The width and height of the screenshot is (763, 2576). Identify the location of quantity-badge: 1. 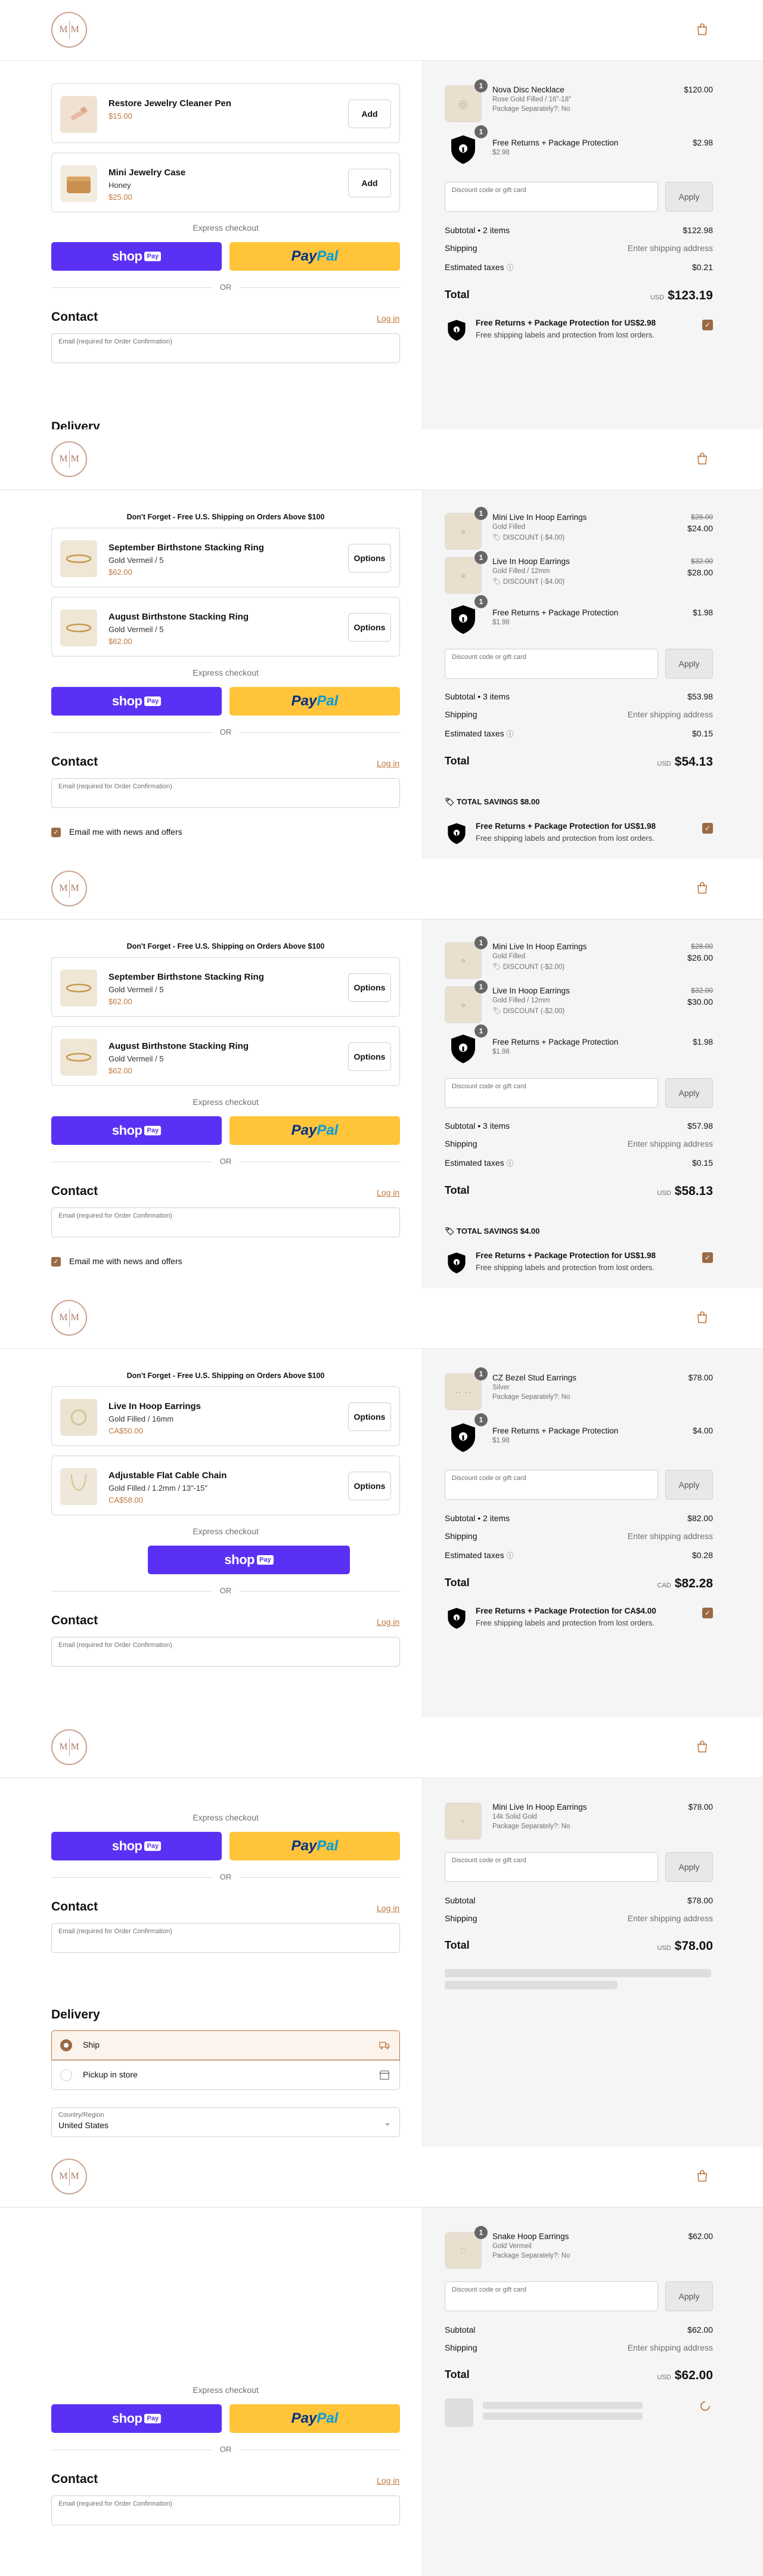
(481, 513).